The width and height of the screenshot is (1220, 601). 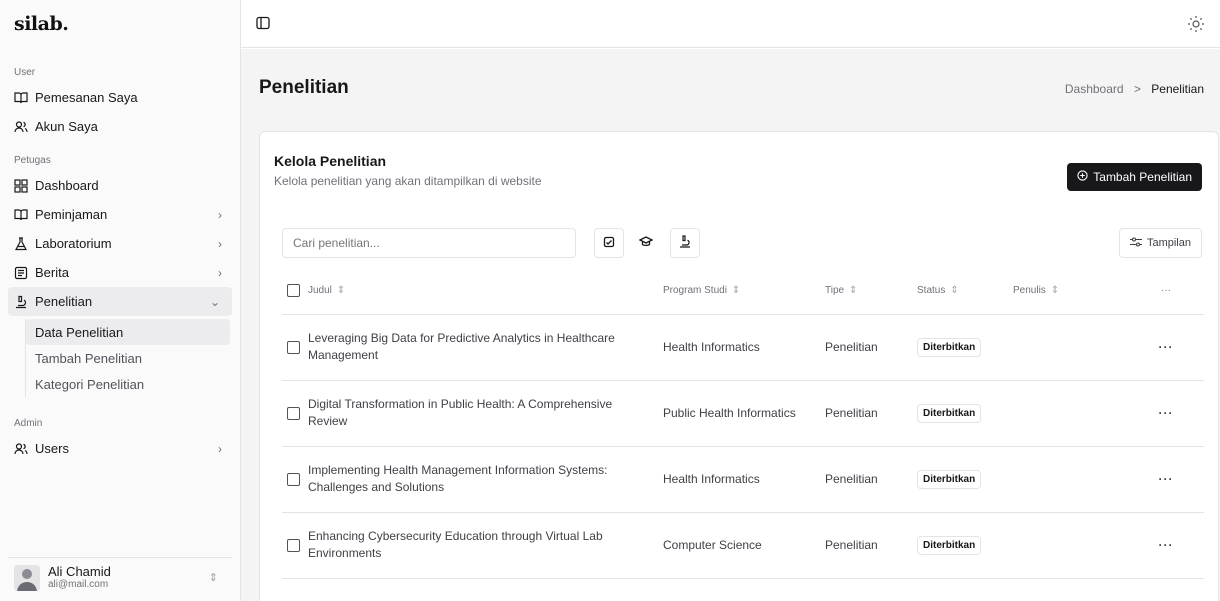 I want to click on sidebar-group-user: User, so click(x=25, y=72).